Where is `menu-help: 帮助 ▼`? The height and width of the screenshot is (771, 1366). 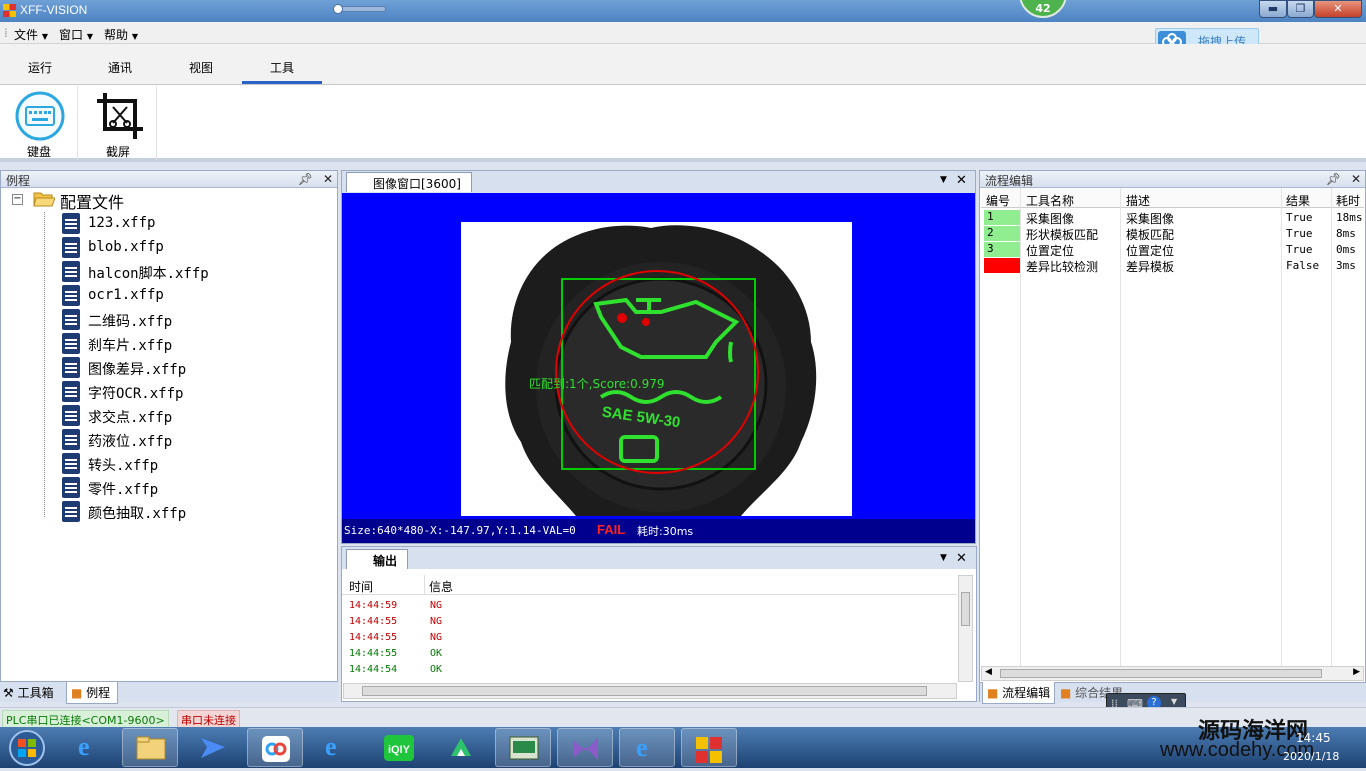
menu-help: 帮助 ▼ is located at coordinates (121, 34).